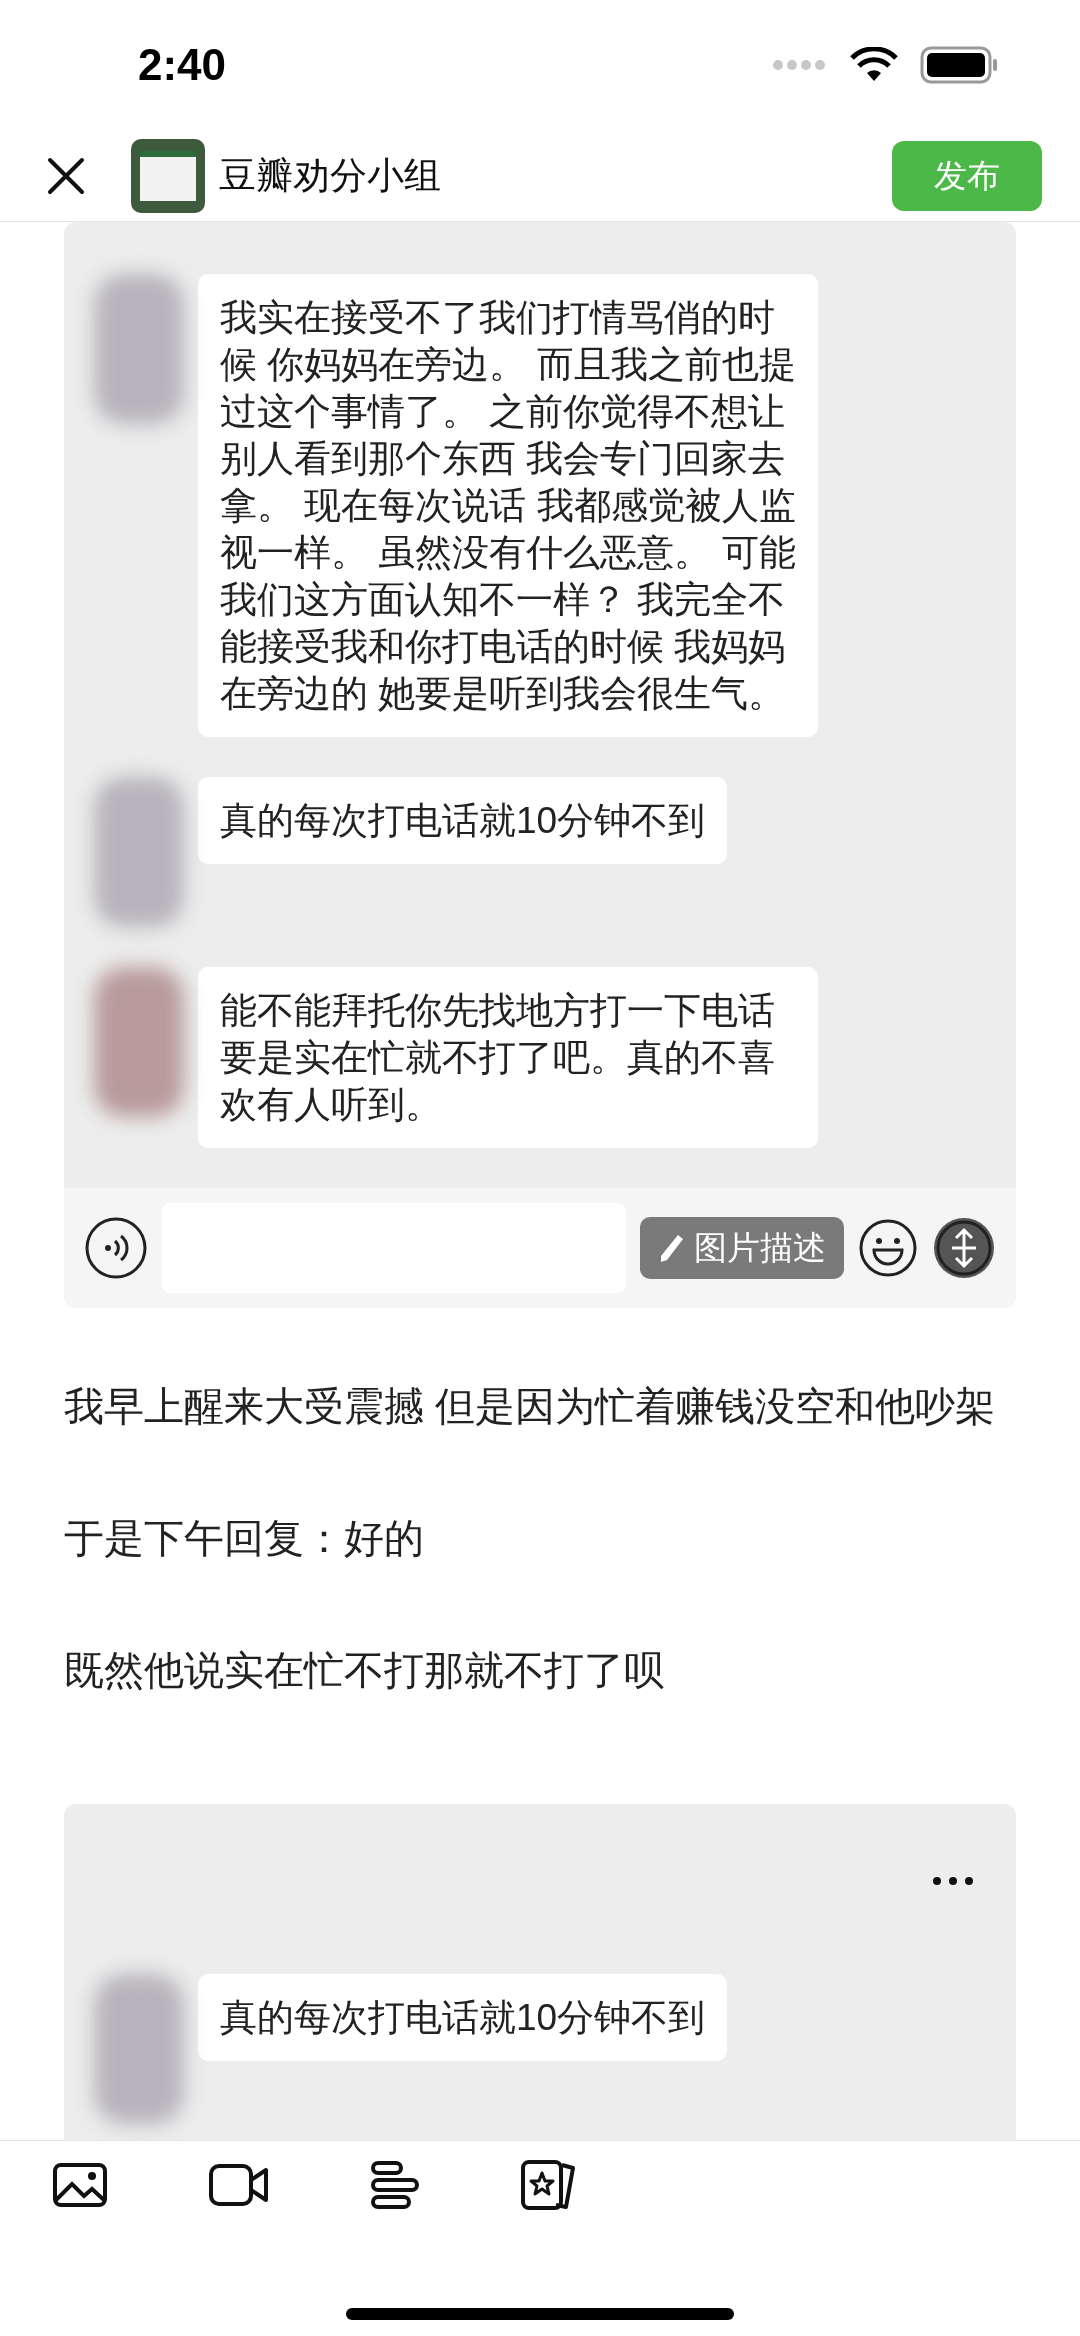  Describe the element at coordinates (182, 65) in the screenshot. I see `status-time: 2:40` at that location.